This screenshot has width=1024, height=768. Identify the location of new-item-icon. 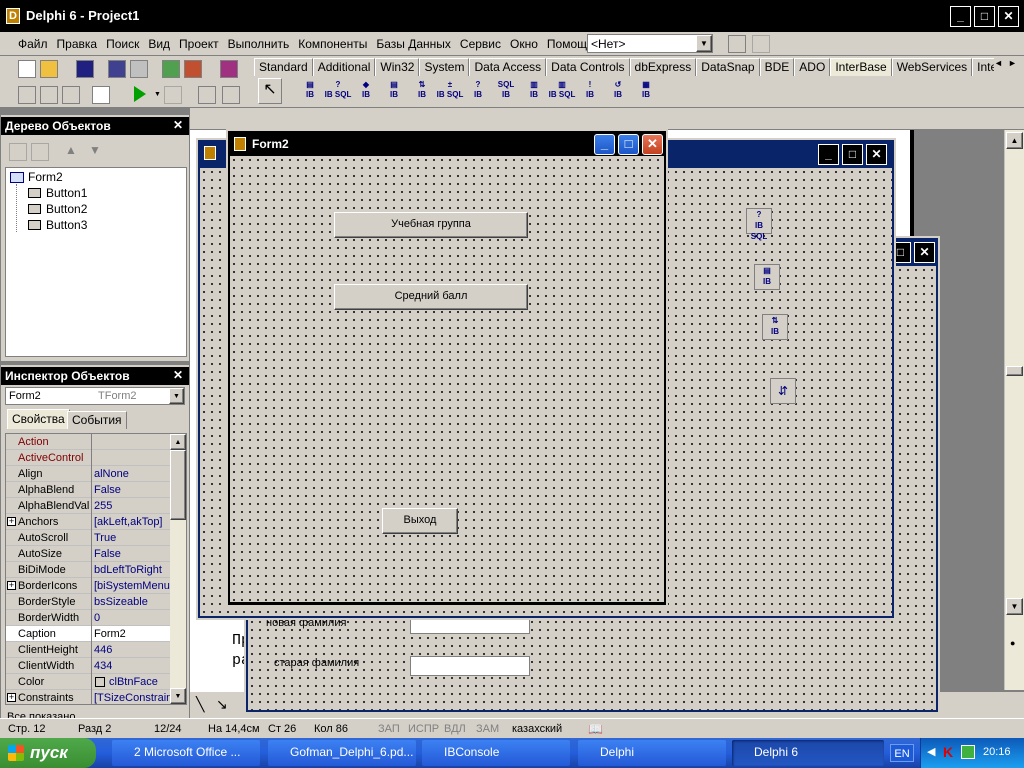
(18, 152).